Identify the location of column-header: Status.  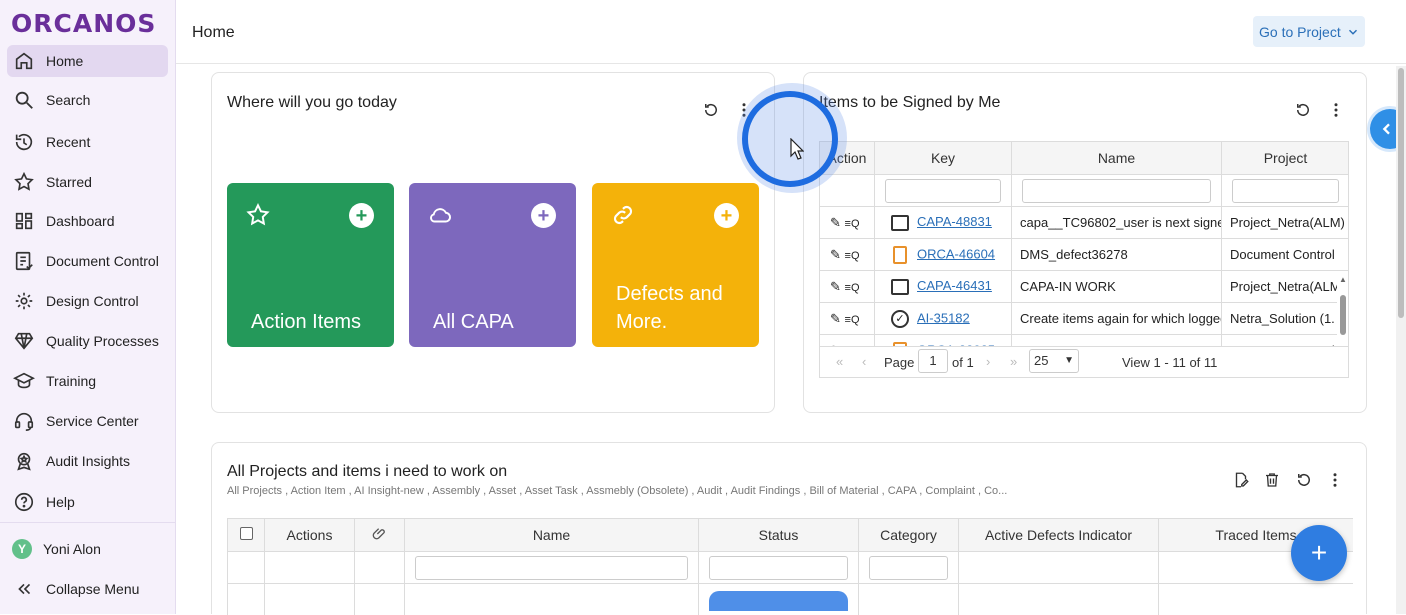
(779, 535).